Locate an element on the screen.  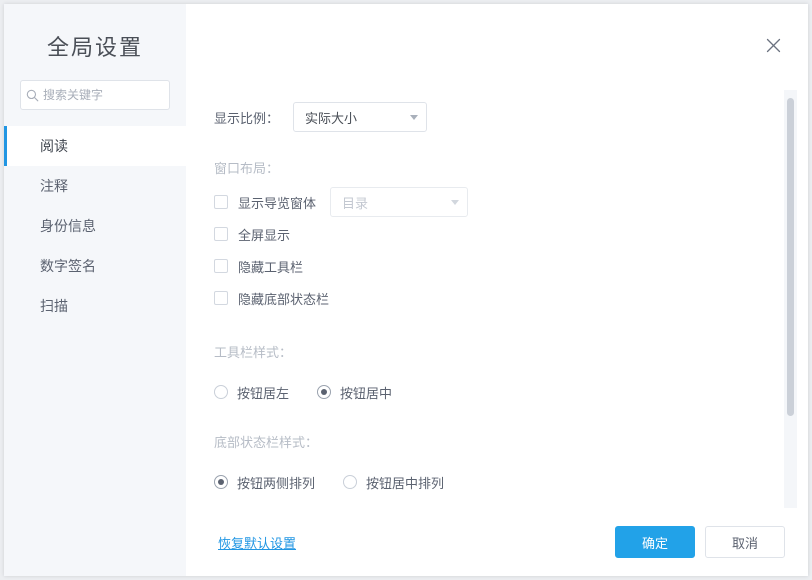
toolbar-style-radio-group: 按钮居左 按钮居中 is located at coordinates (511, 392).